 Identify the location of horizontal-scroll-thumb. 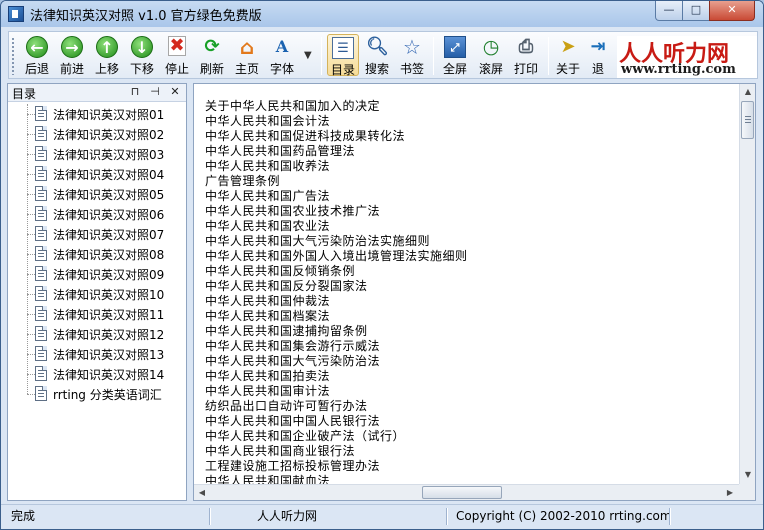
(462, 492).